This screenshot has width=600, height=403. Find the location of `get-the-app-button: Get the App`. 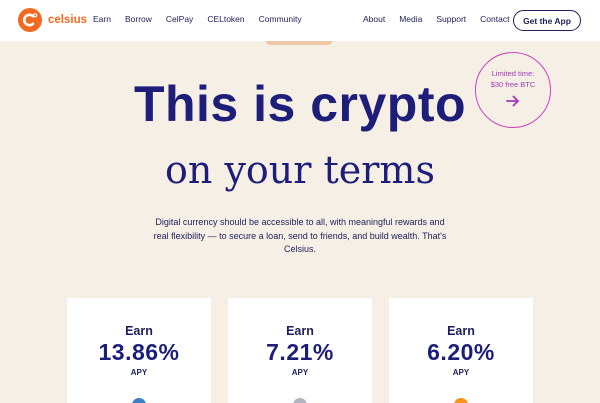

get-the-app-button: Get the App is located at coordinates (547, 20).